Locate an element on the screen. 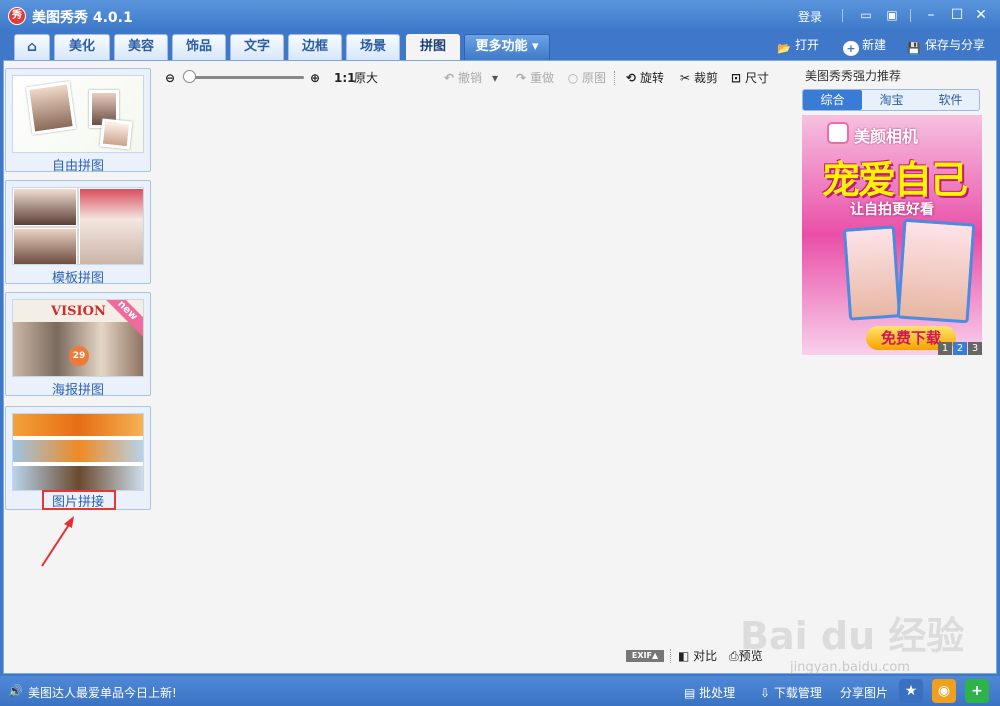 The height and width of the screenshot is (706, 1000). compare-button: ◧ 对比 is located at coordinates (697, 656).